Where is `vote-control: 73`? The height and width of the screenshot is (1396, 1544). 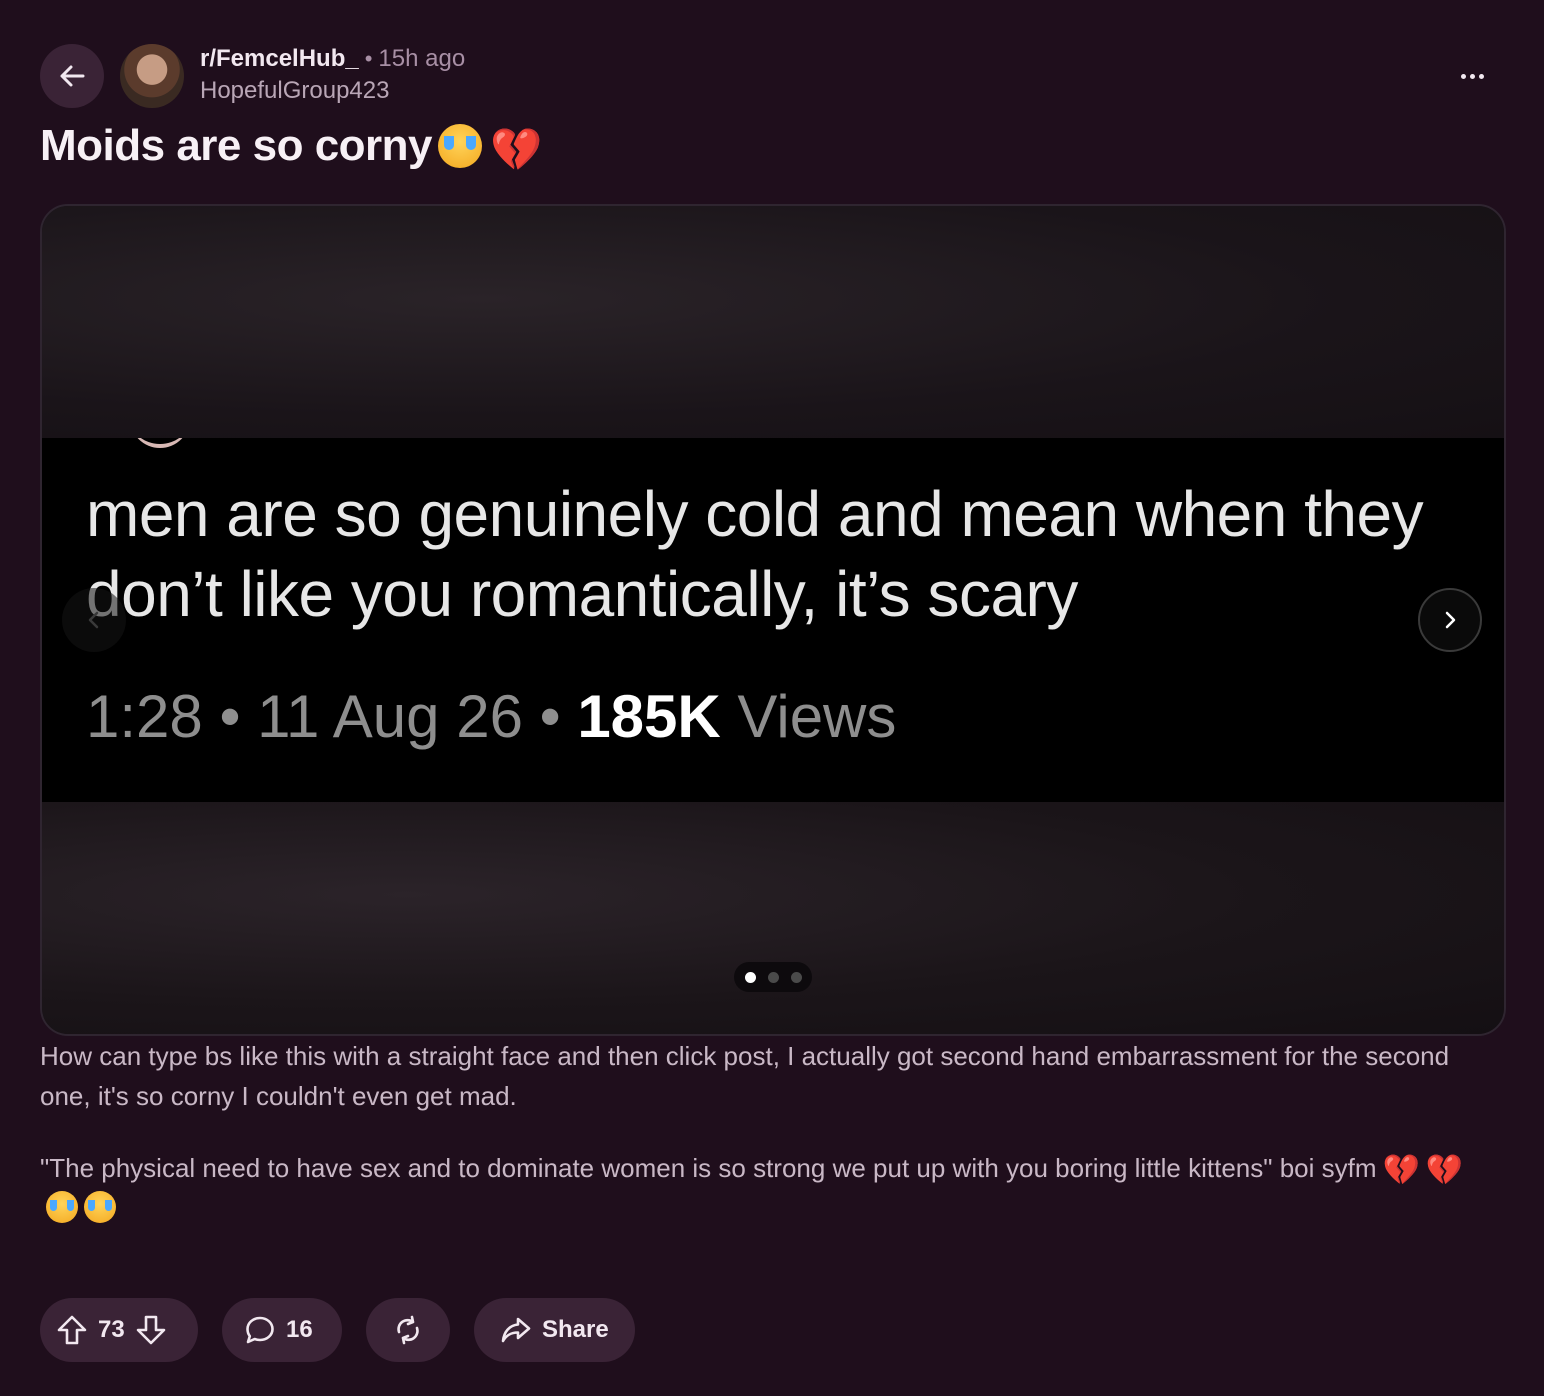 vote-control: 73 is located at coordinates (119, 1330).